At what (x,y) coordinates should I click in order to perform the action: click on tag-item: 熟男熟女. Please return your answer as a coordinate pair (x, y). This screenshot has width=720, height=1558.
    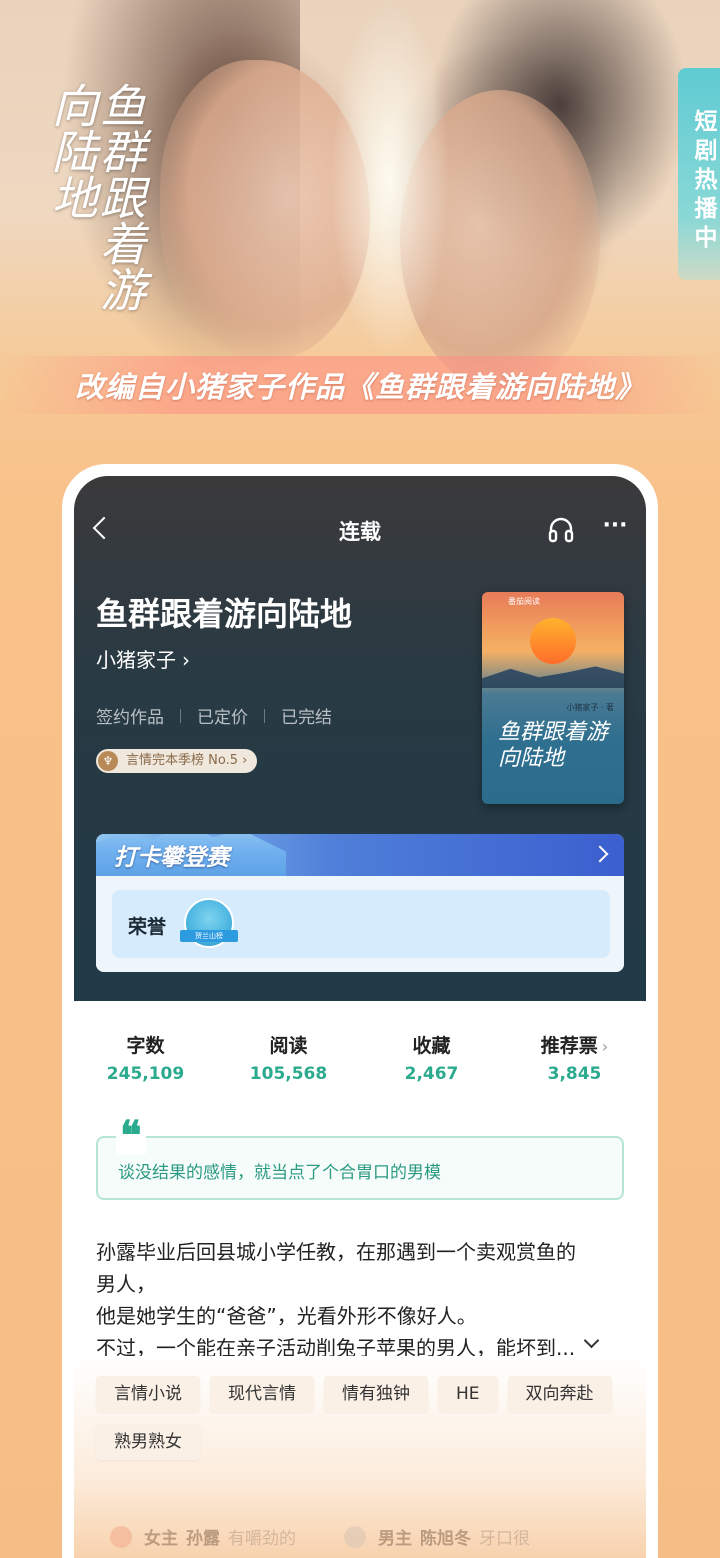
    Looking at the image, I should click on (148, 1442).